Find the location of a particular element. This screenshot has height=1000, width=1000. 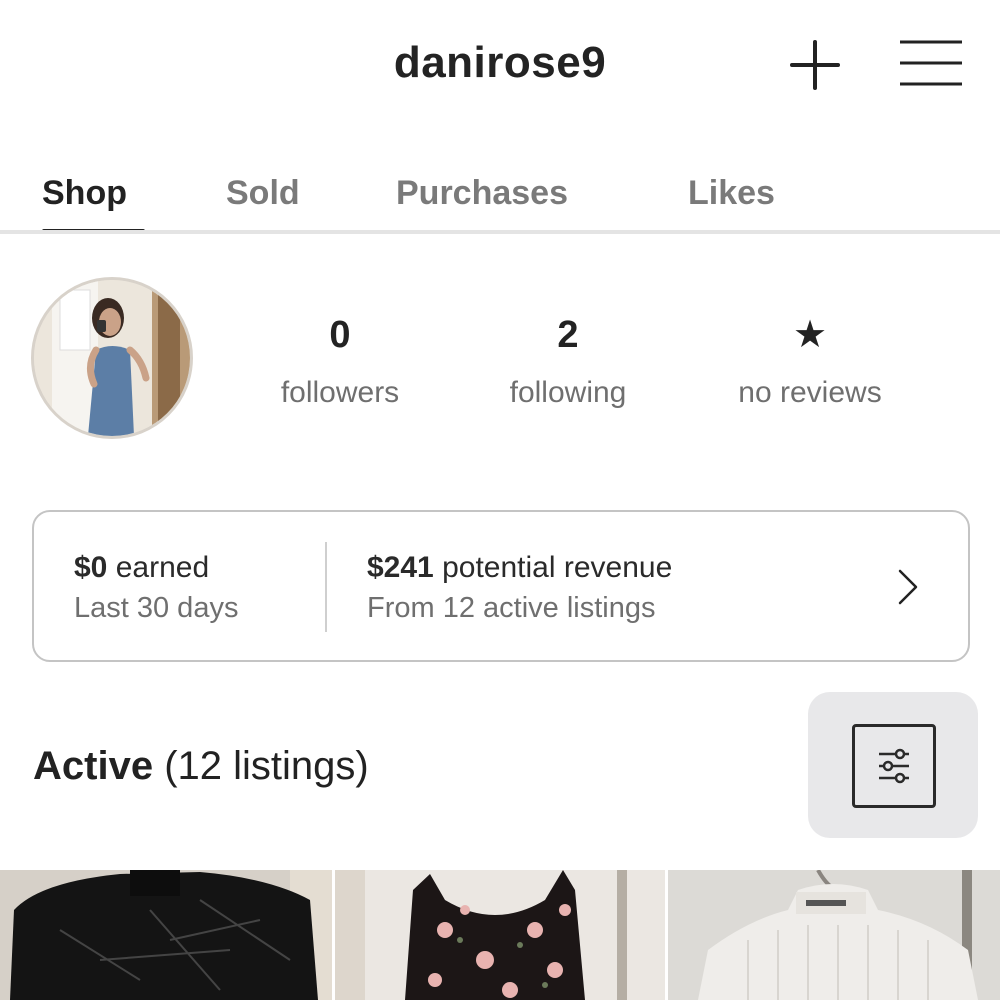

earned-summary: $0 earned Last 30 days is located at coordinates (156, 588).